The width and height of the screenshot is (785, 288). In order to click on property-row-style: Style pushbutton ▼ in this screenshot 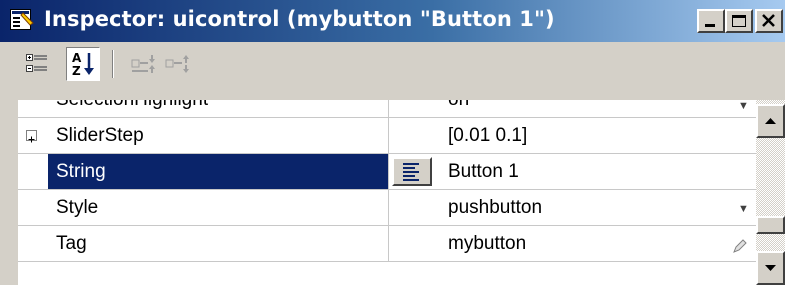, I will do `click(387, 208)`.